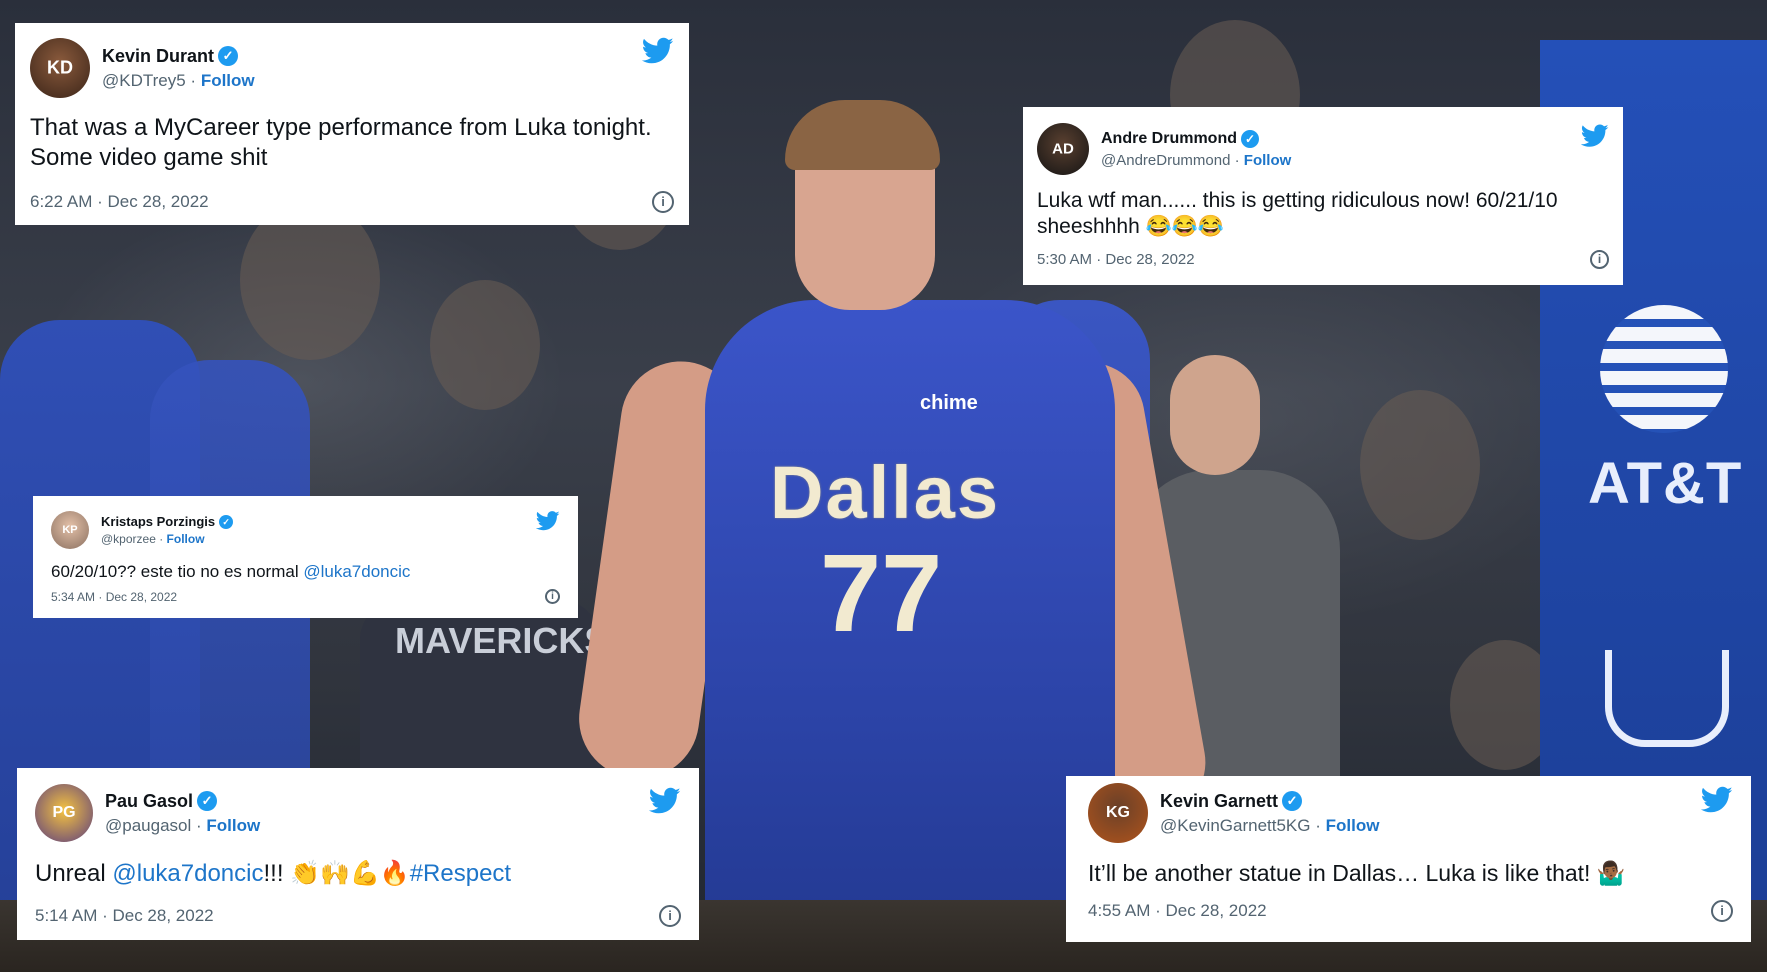 The image size is (1767, 972). Describe the element at coordinates (148, 825) in the screenshot. I see `author-handle: @paugasol` at that location.